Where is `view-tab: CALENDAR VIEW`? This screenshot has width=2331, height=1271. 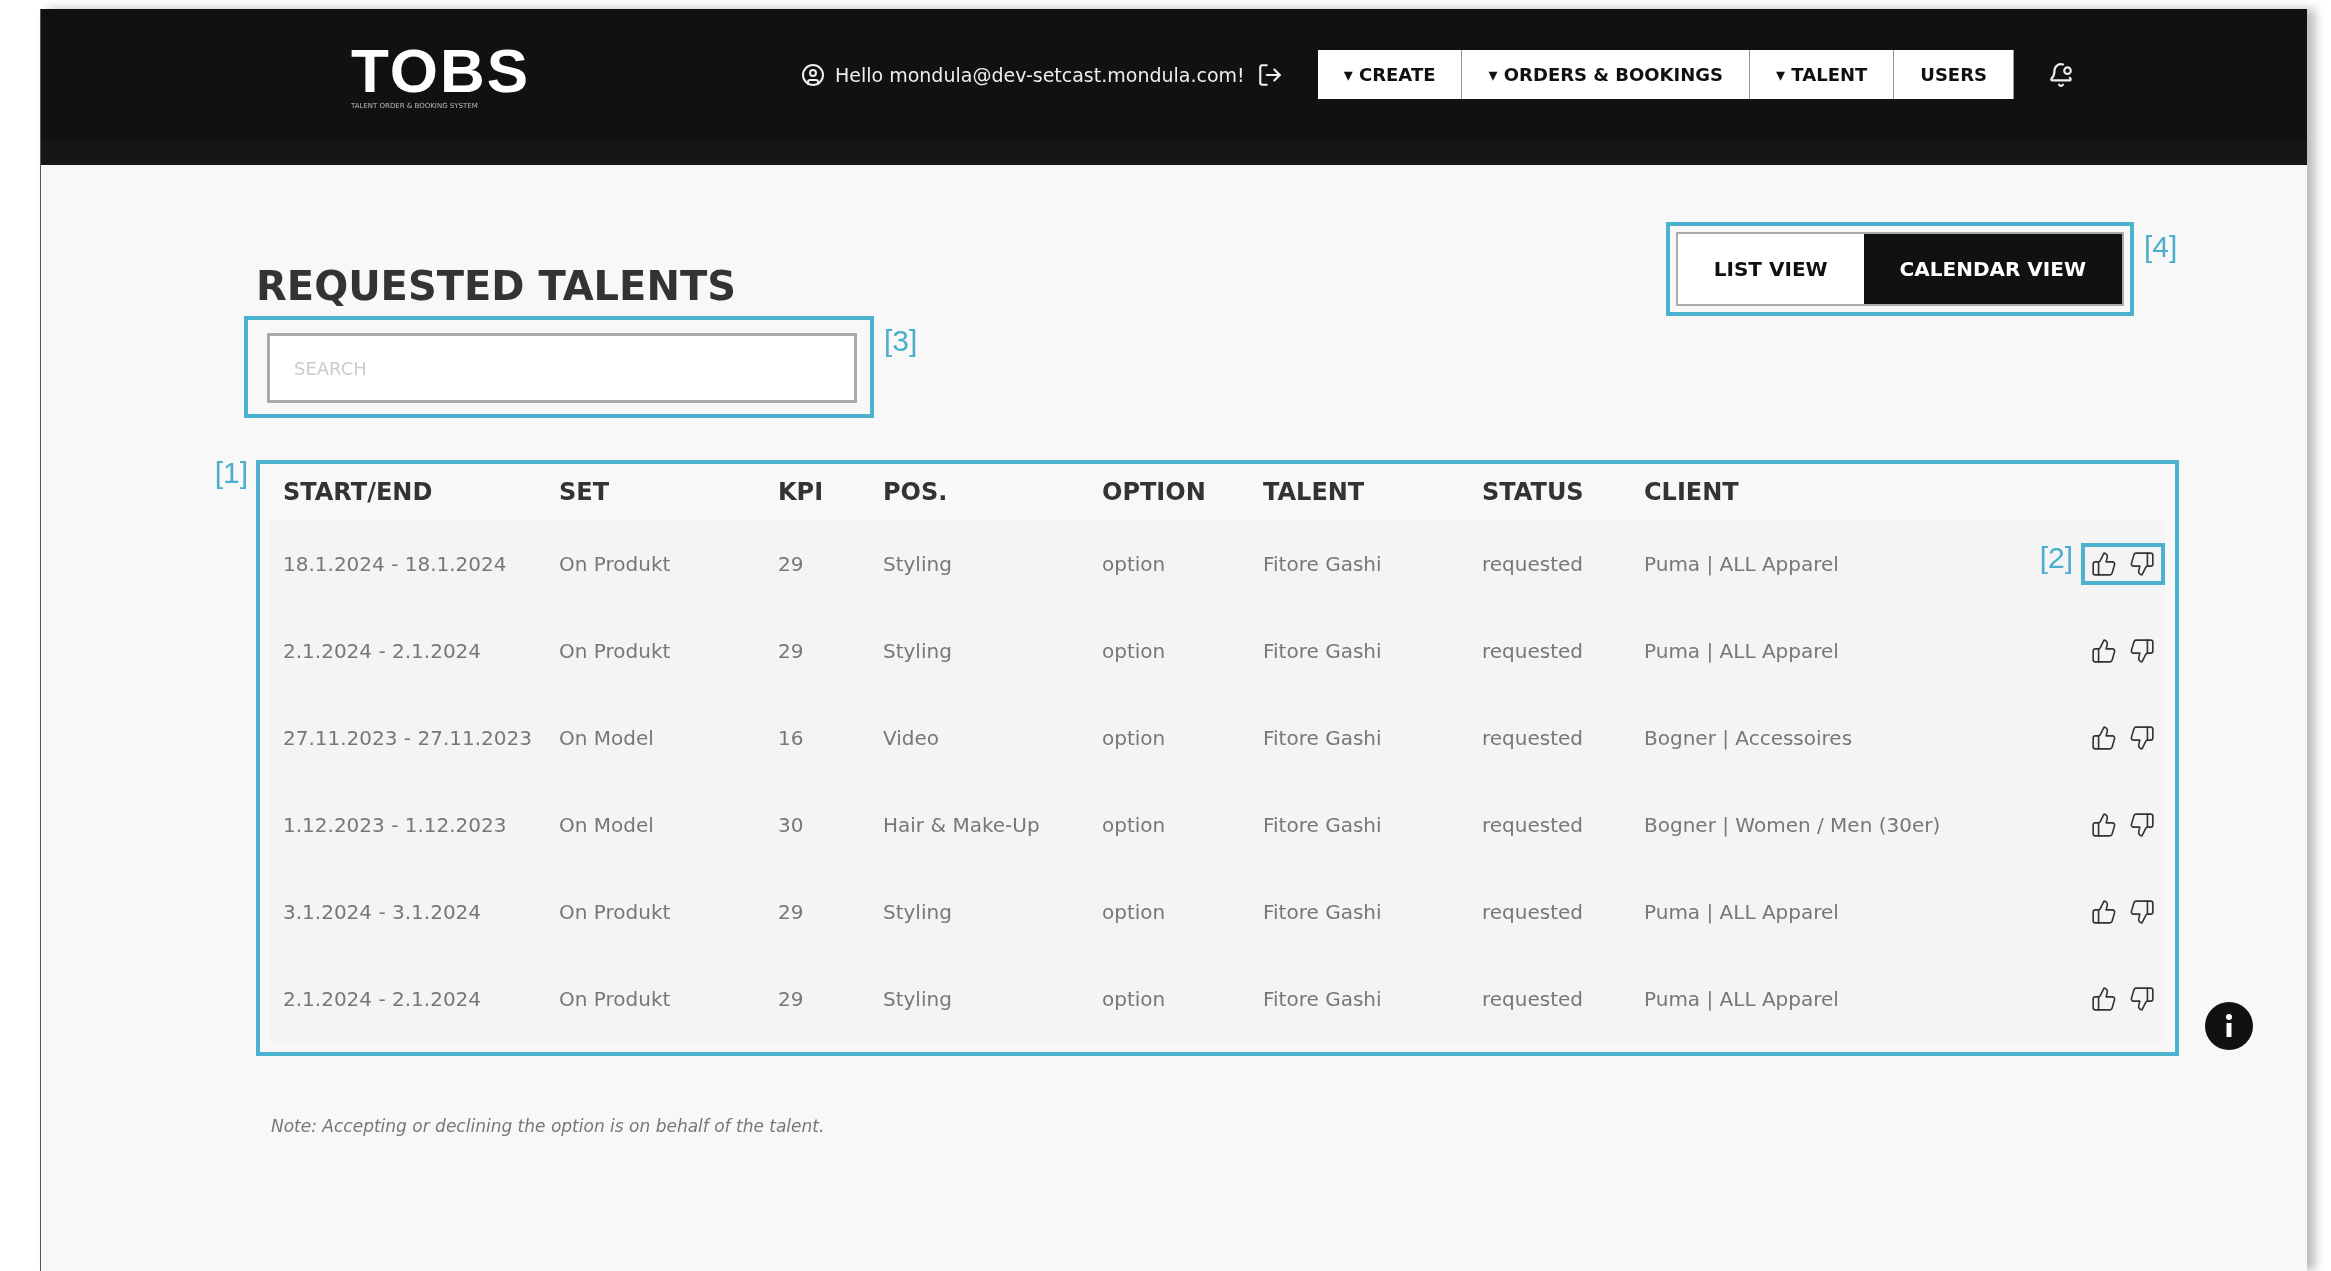 view-tab: CALENDAR VIEW is located at coordinates (1992, 269).